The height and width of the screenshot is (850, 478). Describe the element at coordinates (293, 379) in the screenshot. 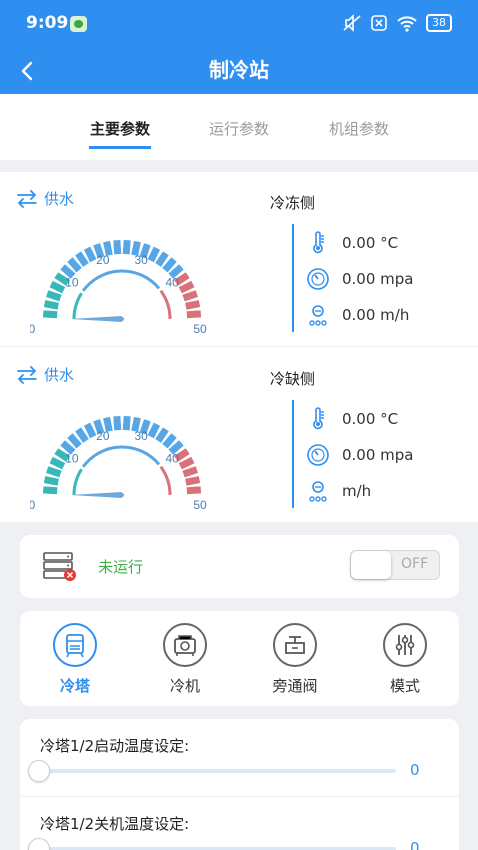

I see `side-title: 冷缺侧` at that location.